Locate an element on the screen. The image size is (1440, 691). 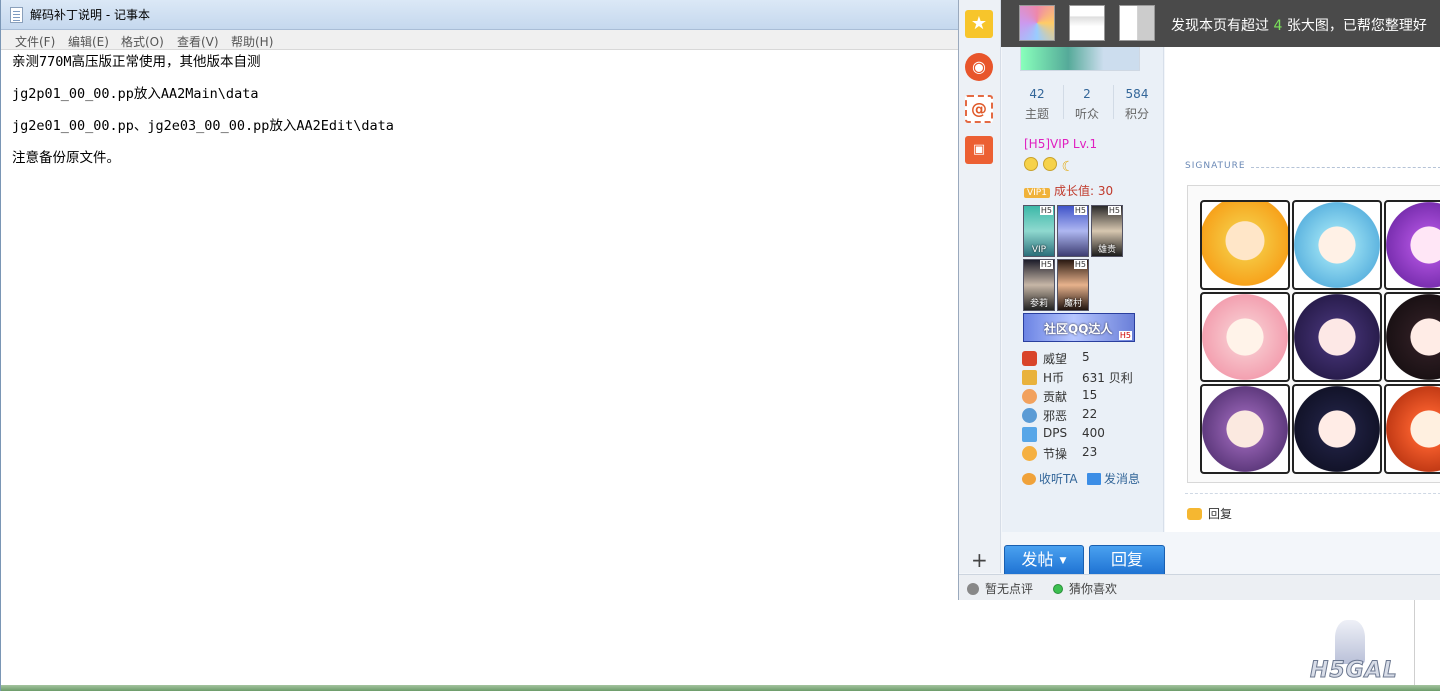
you-may-like-item: 猜你喜欢 is located at coordinates (1085, 588).